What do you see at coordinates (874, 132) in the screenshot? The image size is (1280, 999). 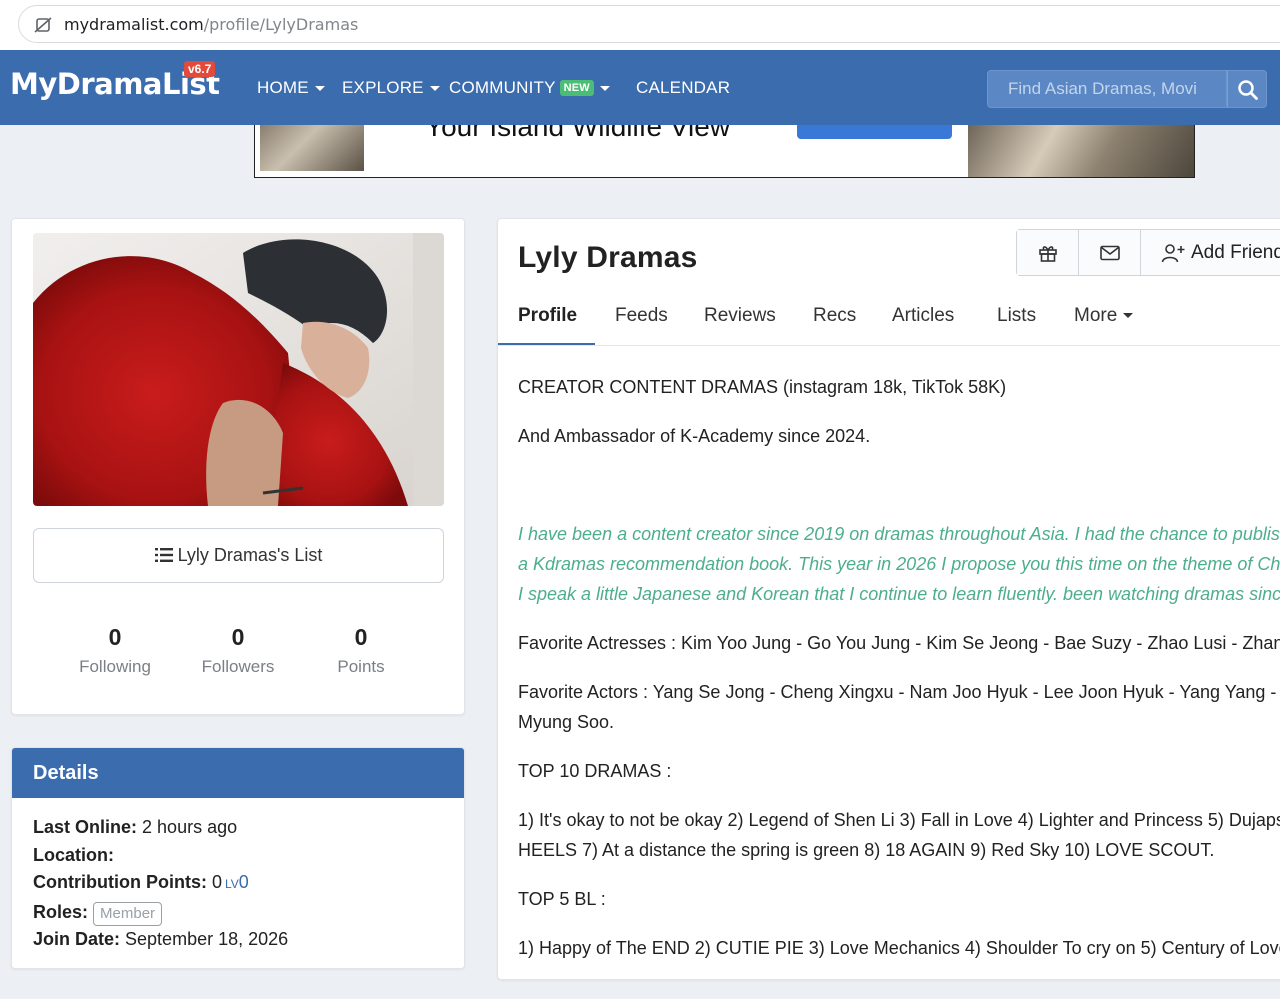 I see `ad-button` at bounding box center [874, 132].